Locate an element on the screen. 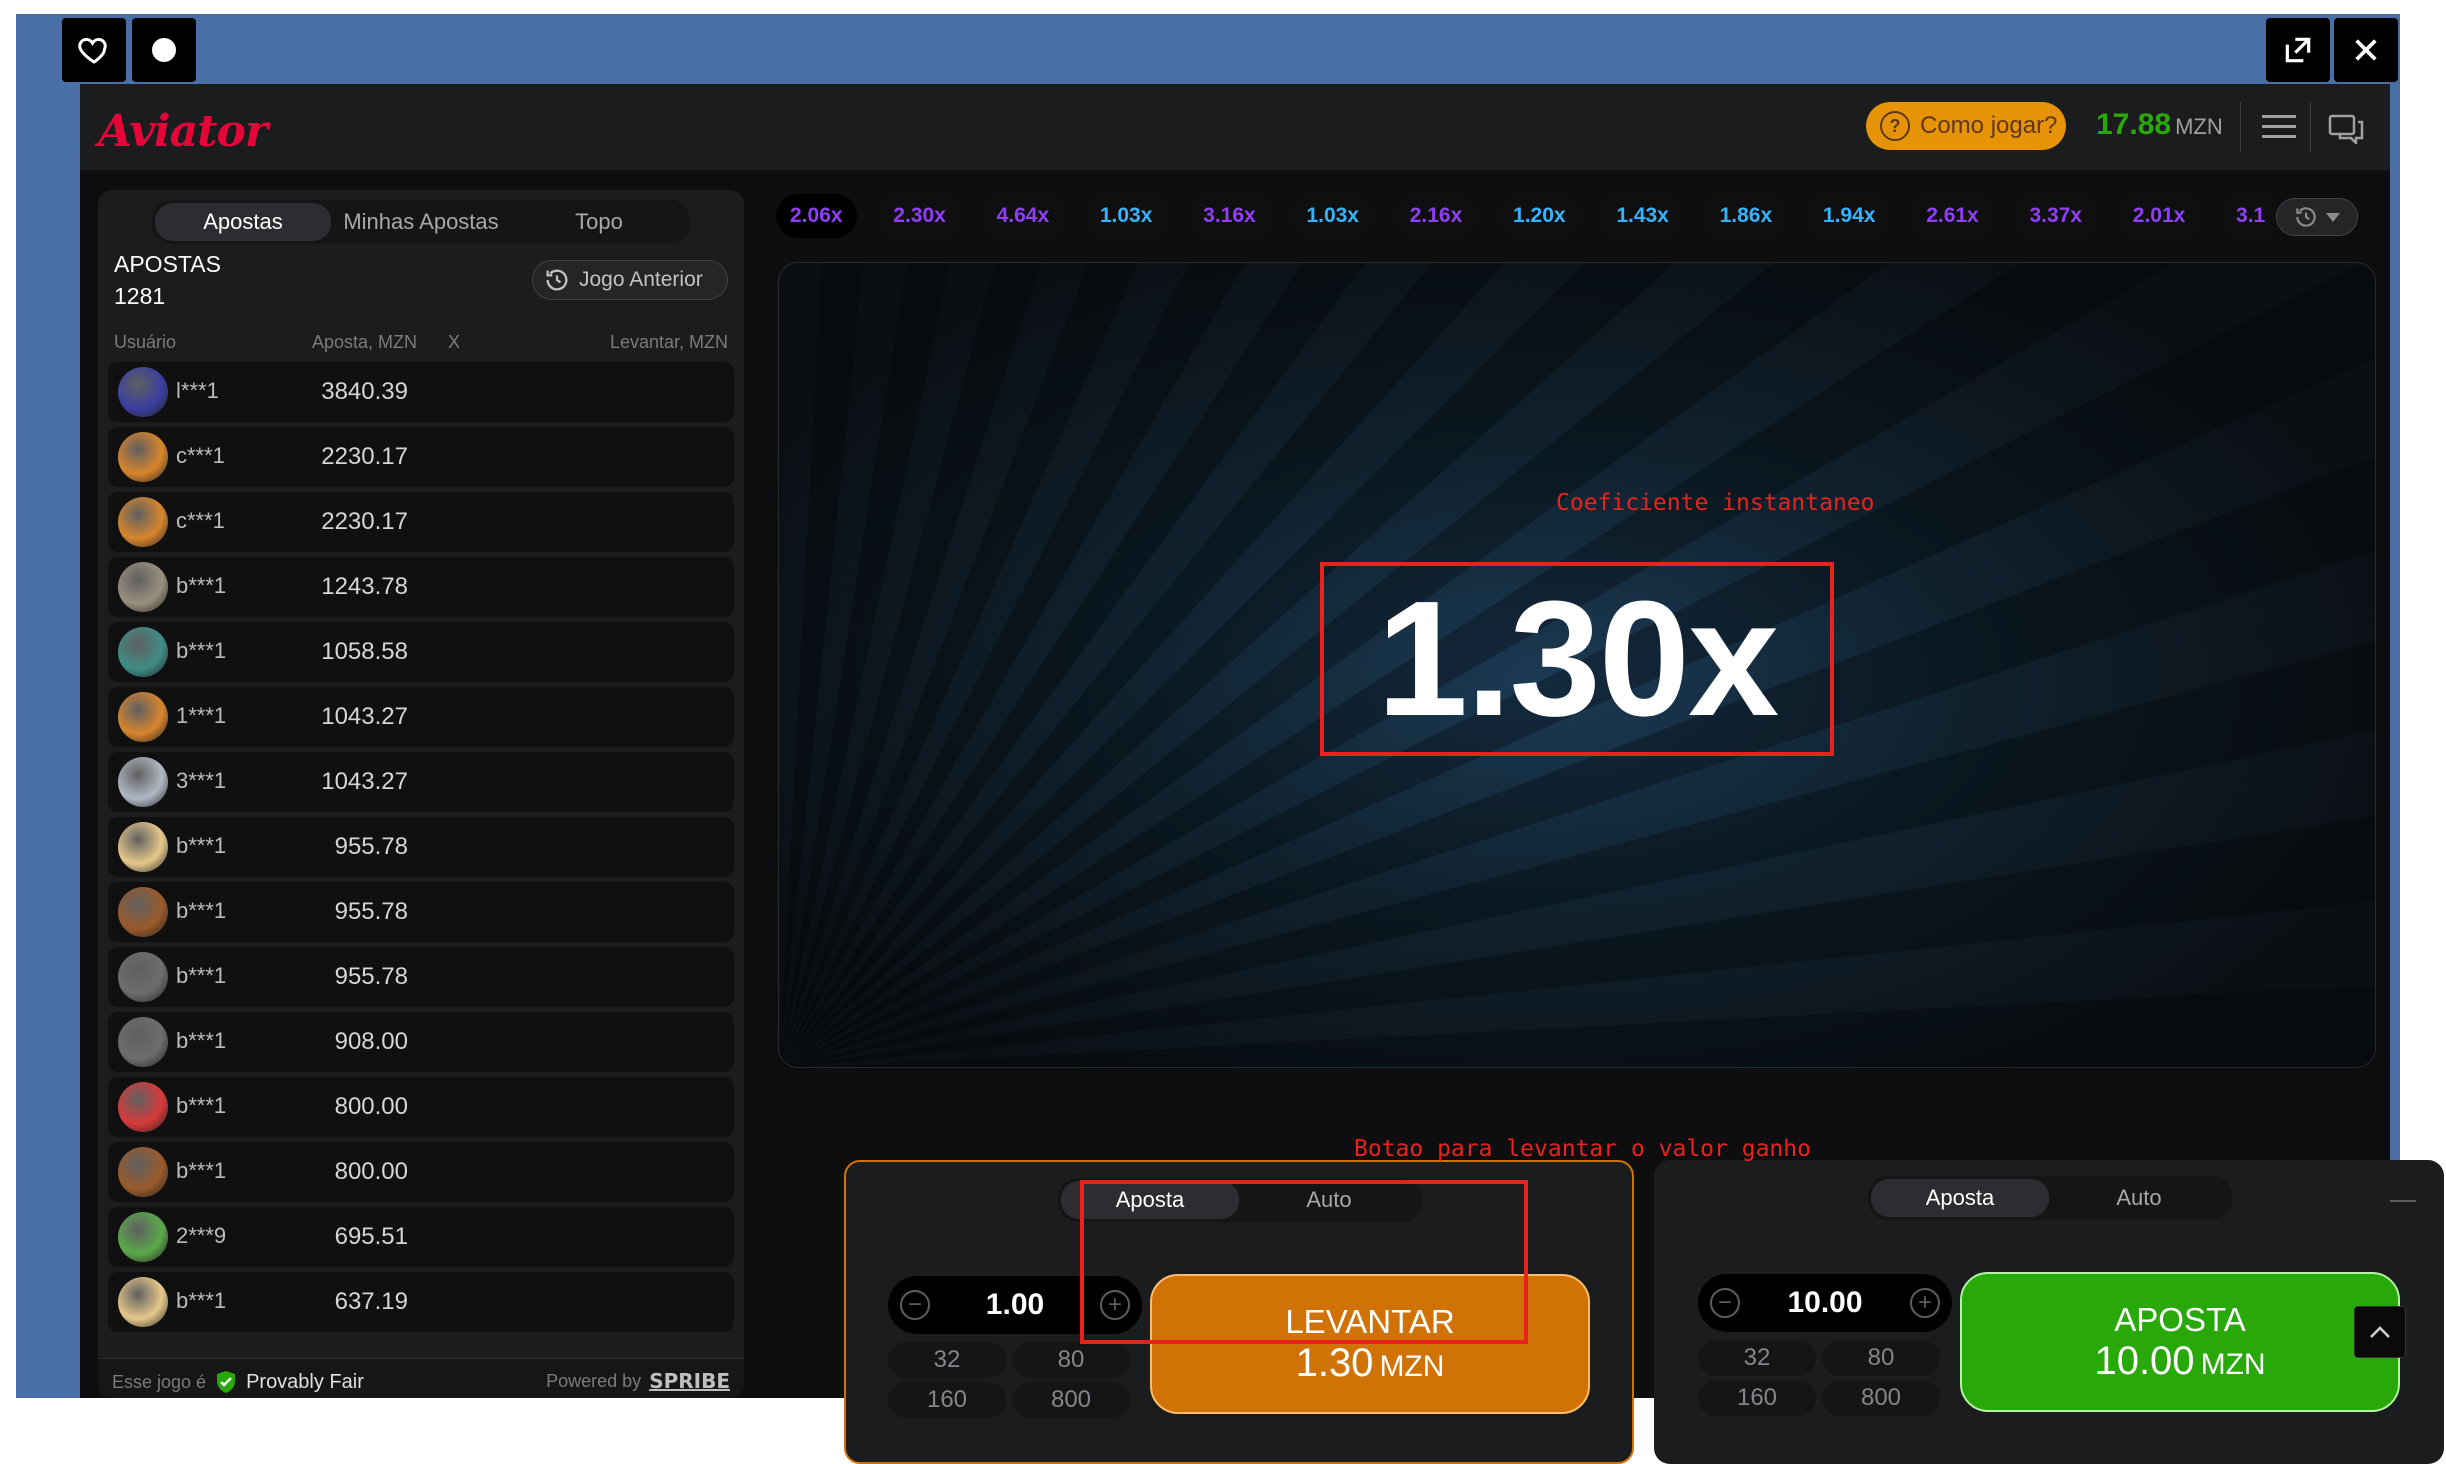  tab-top: Topo is located at coordinates (599, 222).